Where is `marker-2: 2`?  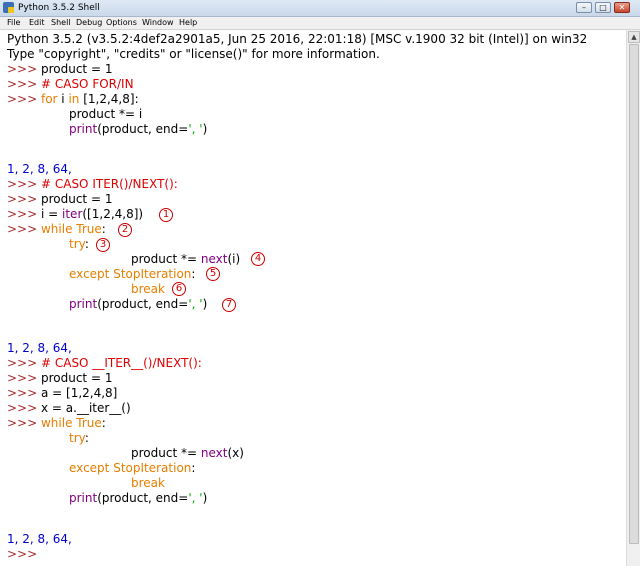
marker-2: 2 is located at coordinates (125, 230).